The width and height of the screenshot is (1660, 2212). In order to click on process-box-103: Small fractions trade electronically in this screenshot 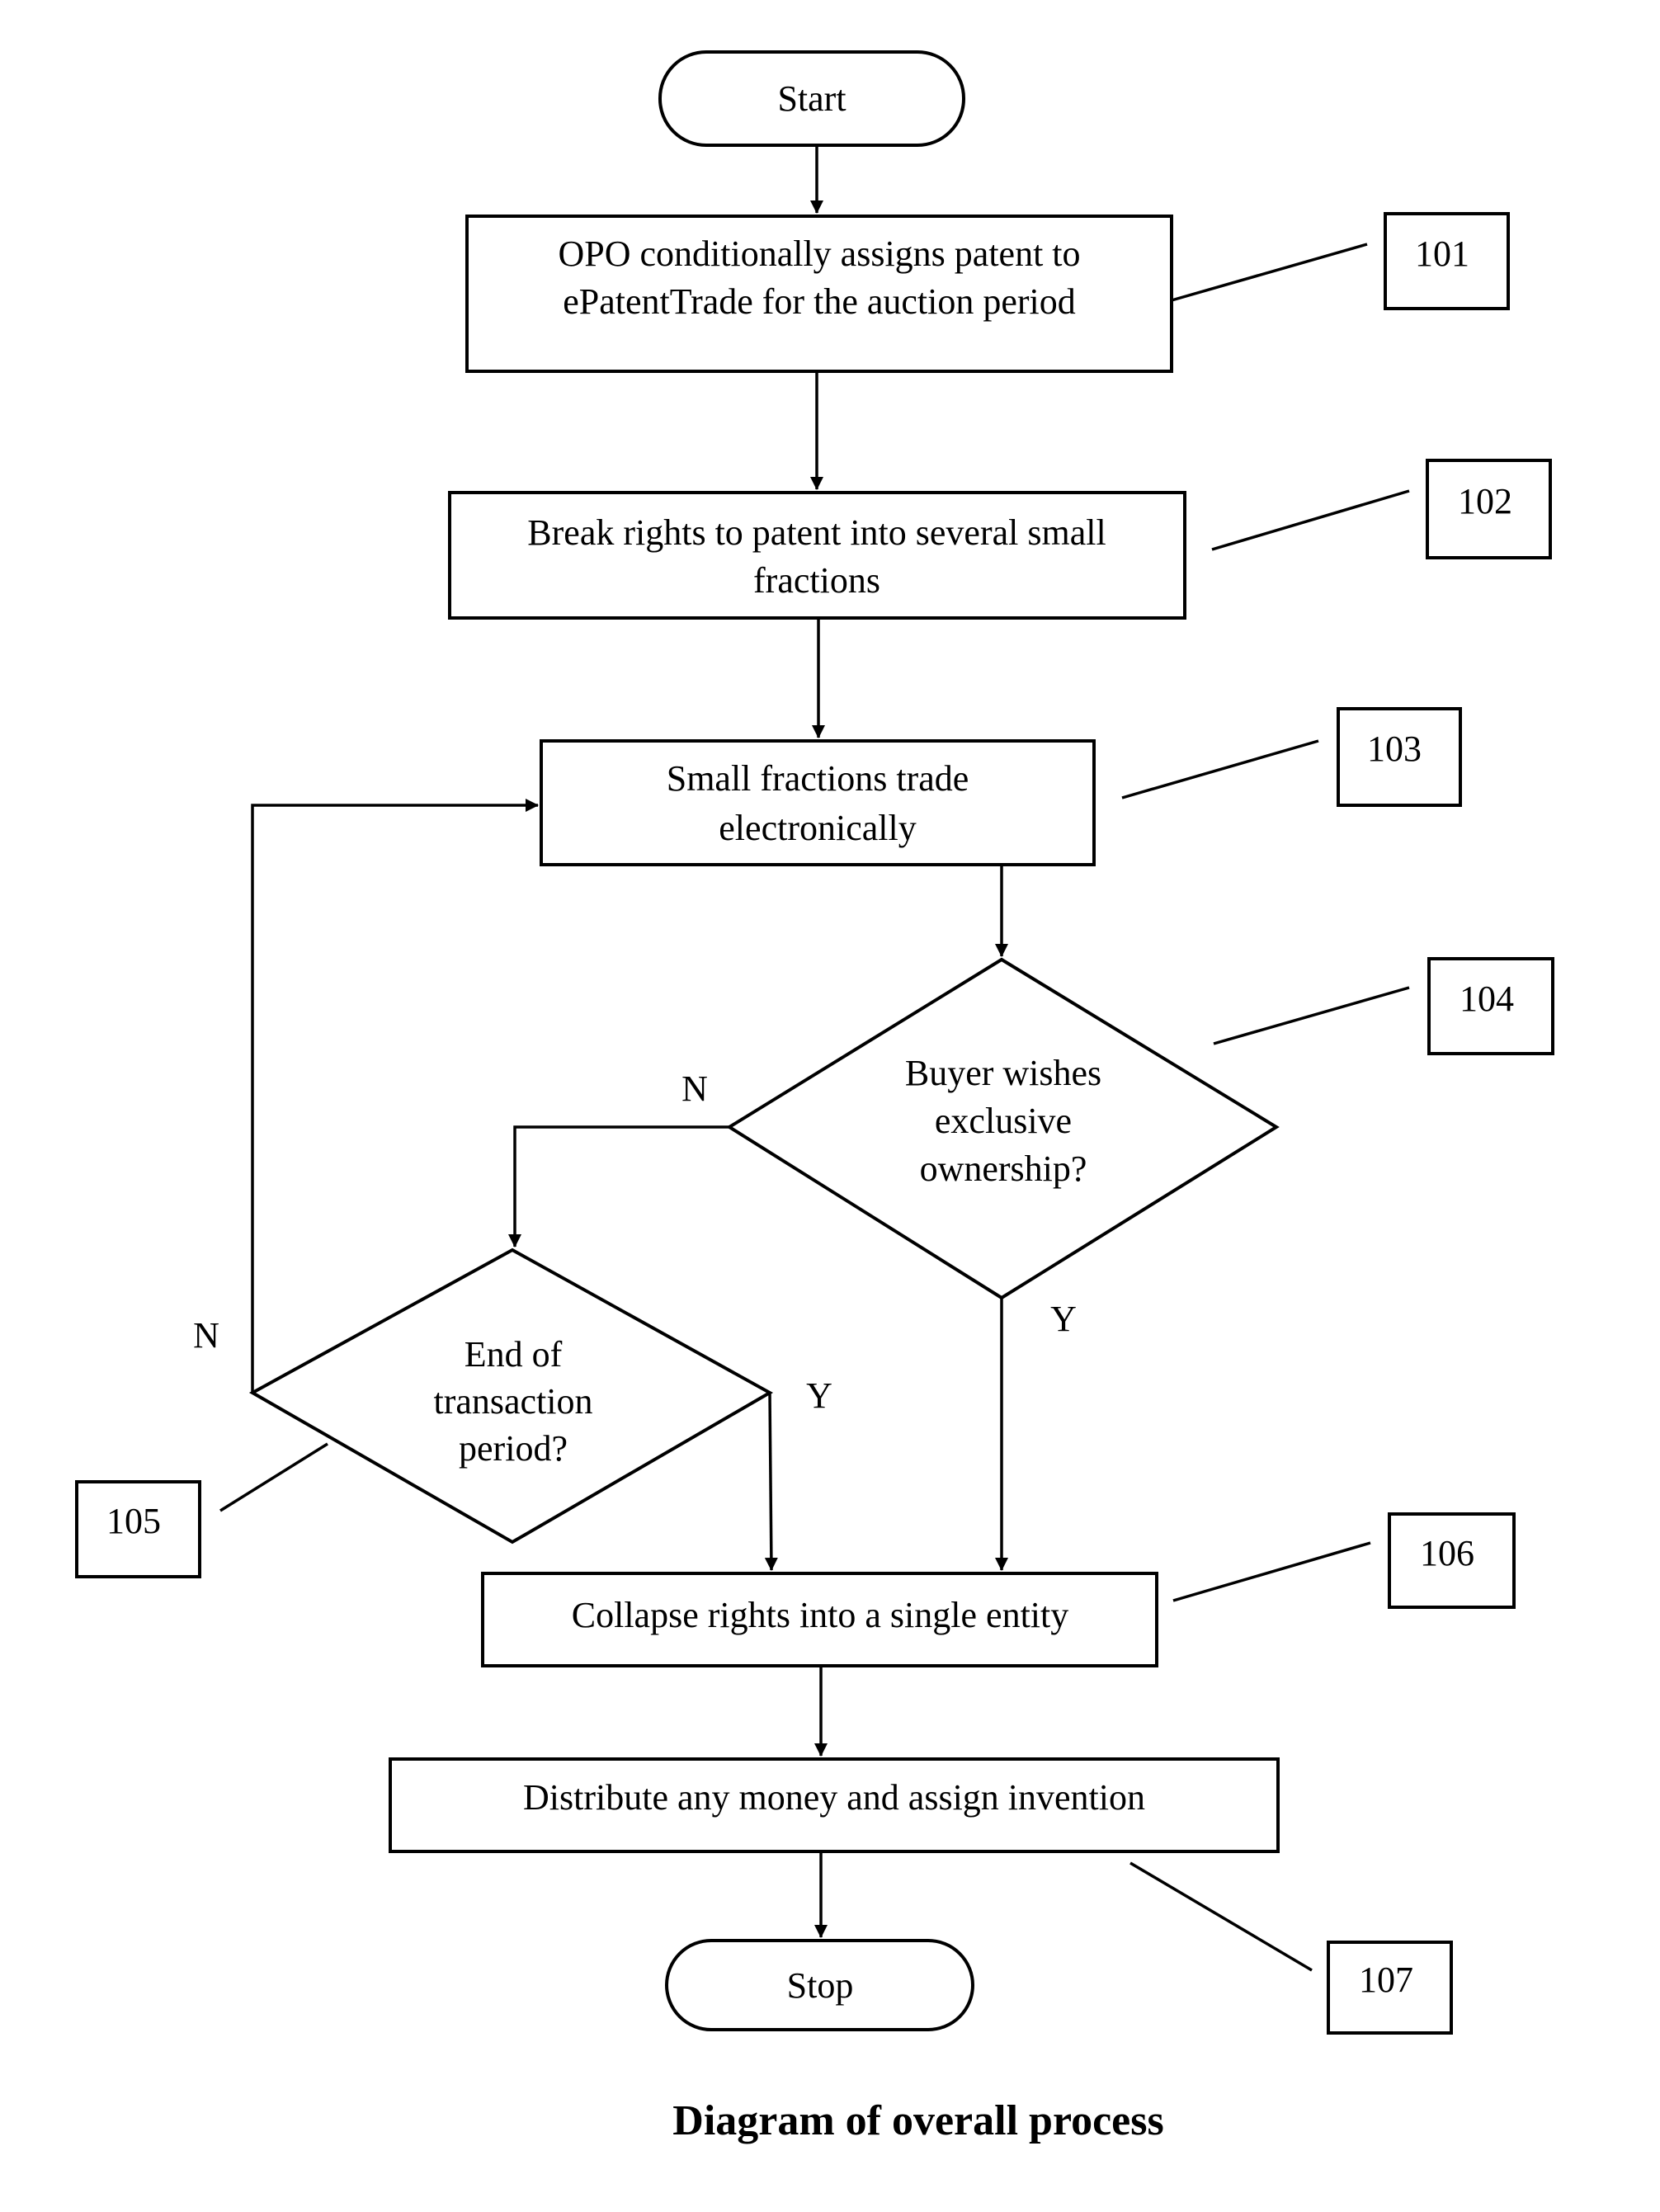, I will do `click(818, 803)`.